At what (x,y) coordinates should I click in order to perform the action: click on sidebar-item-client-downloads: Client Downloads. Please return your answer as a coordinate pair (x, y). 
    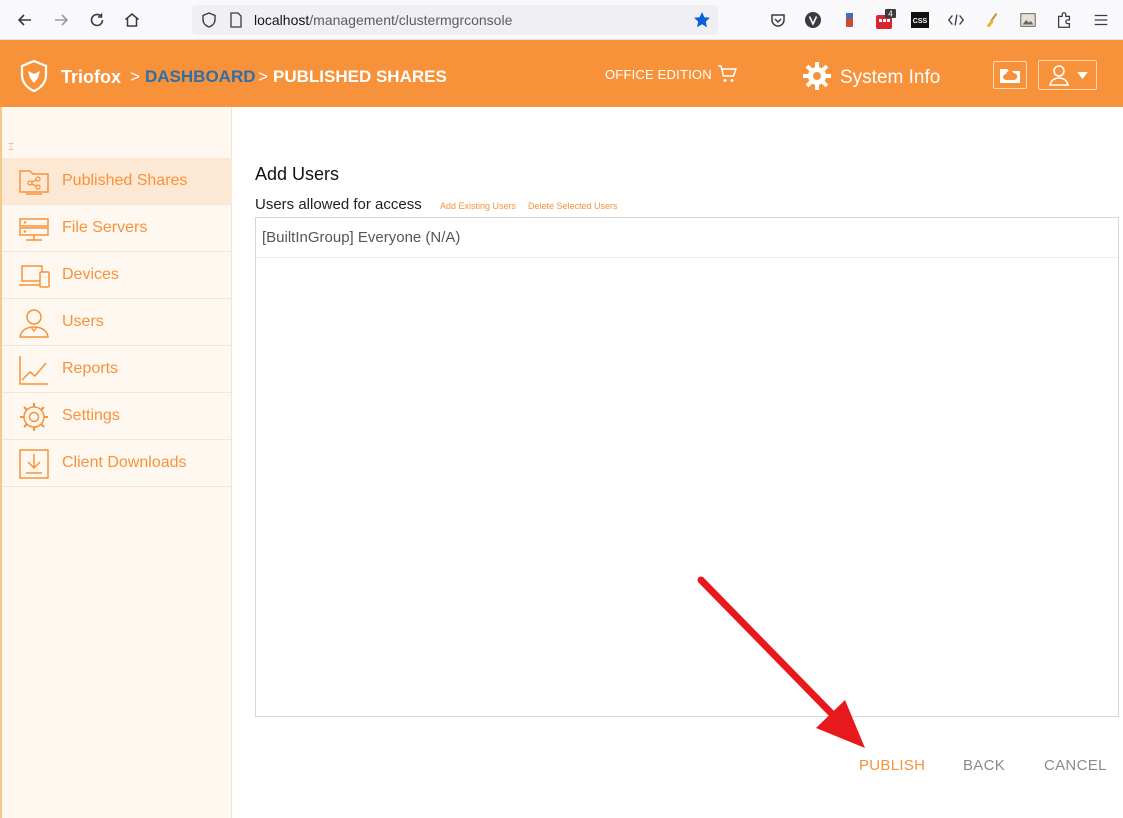
    Looking at the image, I should click on (117, 463).